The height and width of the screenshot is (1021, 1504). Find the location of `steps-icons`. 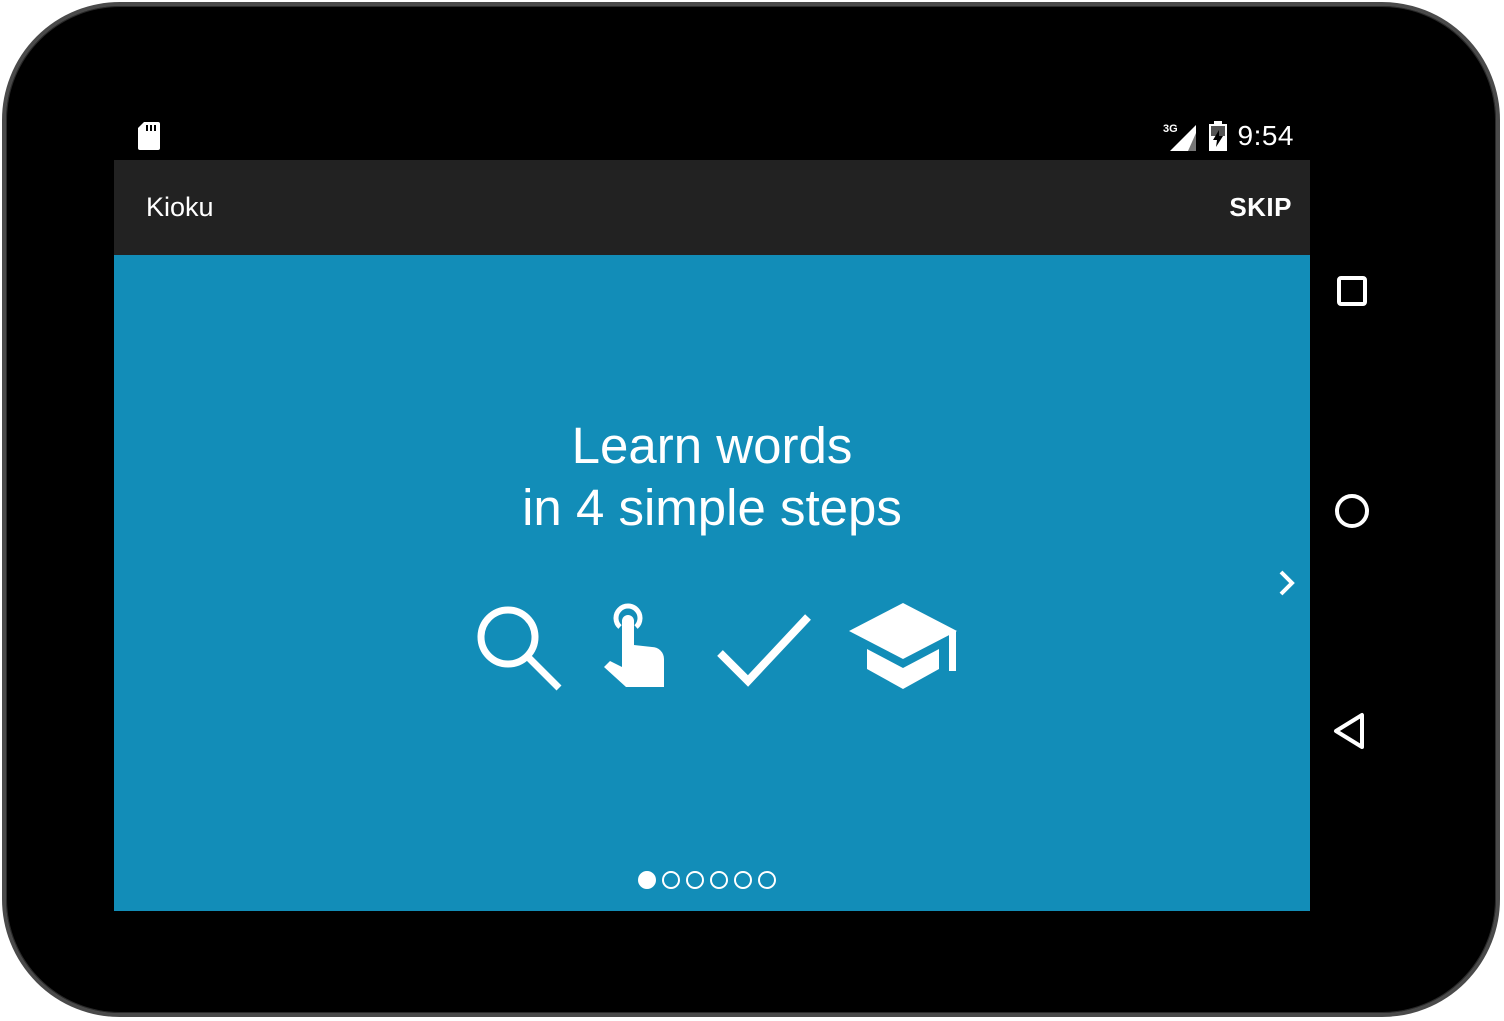

steps-icons is located at coordinates (719, 649).